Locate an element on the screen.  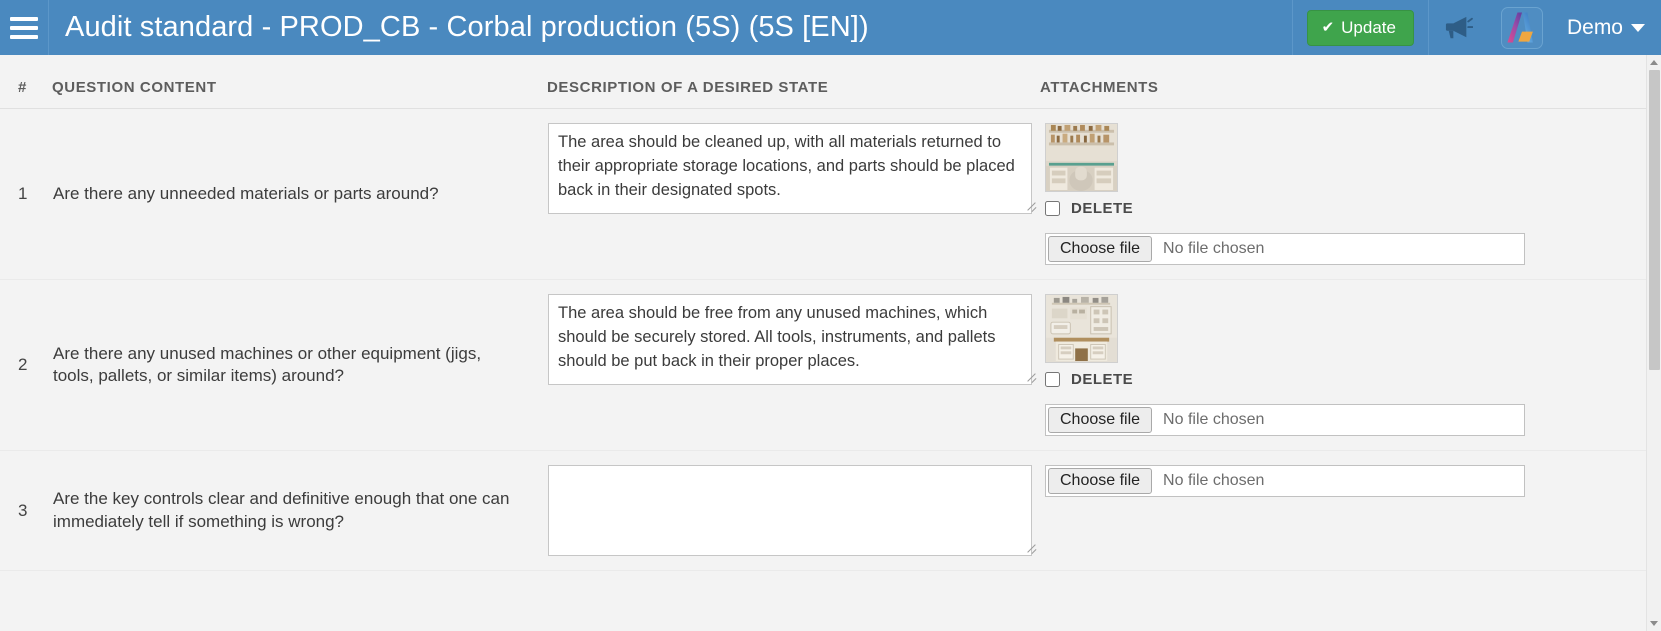
user-menu: Demo is located at coordinates (1609, 28).